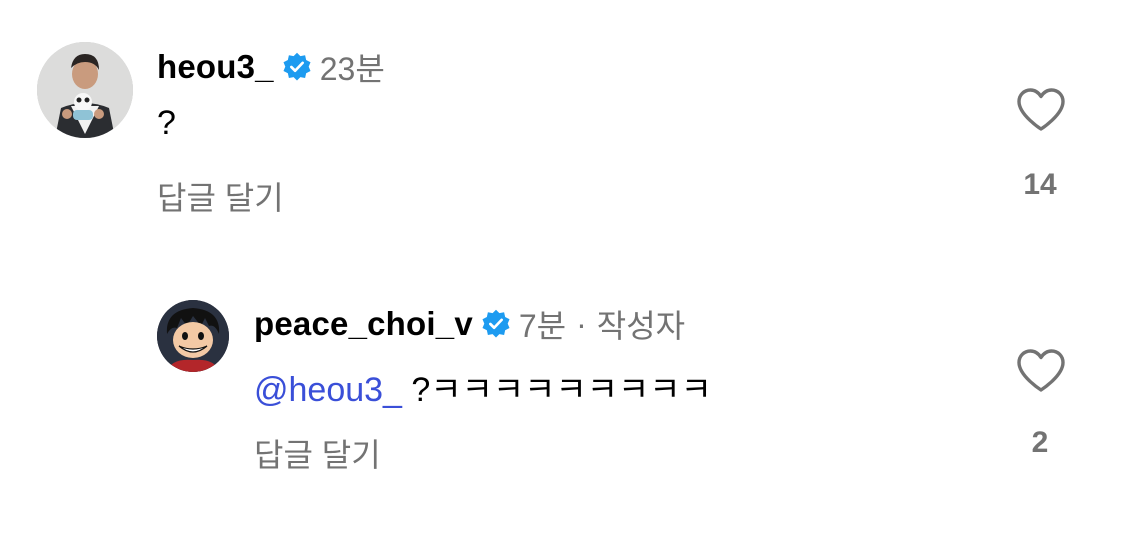  What do you see at coordinates (352, 69) in the screenshot?
I see `comment-time: 23분` at bounding box center [352, 69].